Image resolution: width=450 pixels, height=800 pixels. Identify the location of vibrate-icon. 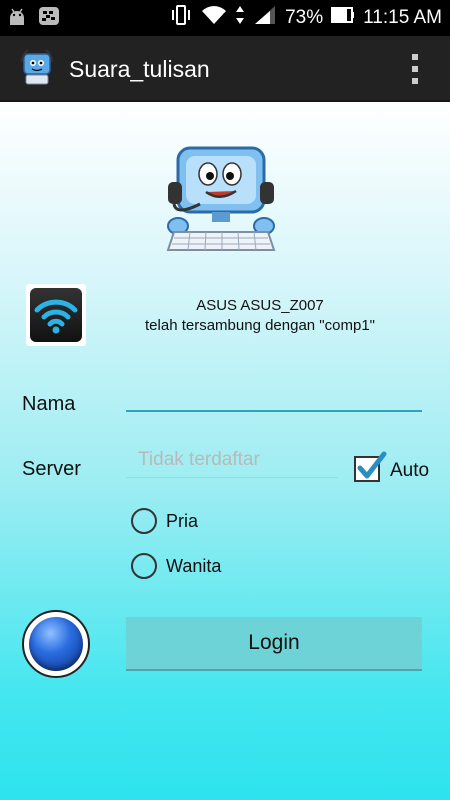
(181, 18).